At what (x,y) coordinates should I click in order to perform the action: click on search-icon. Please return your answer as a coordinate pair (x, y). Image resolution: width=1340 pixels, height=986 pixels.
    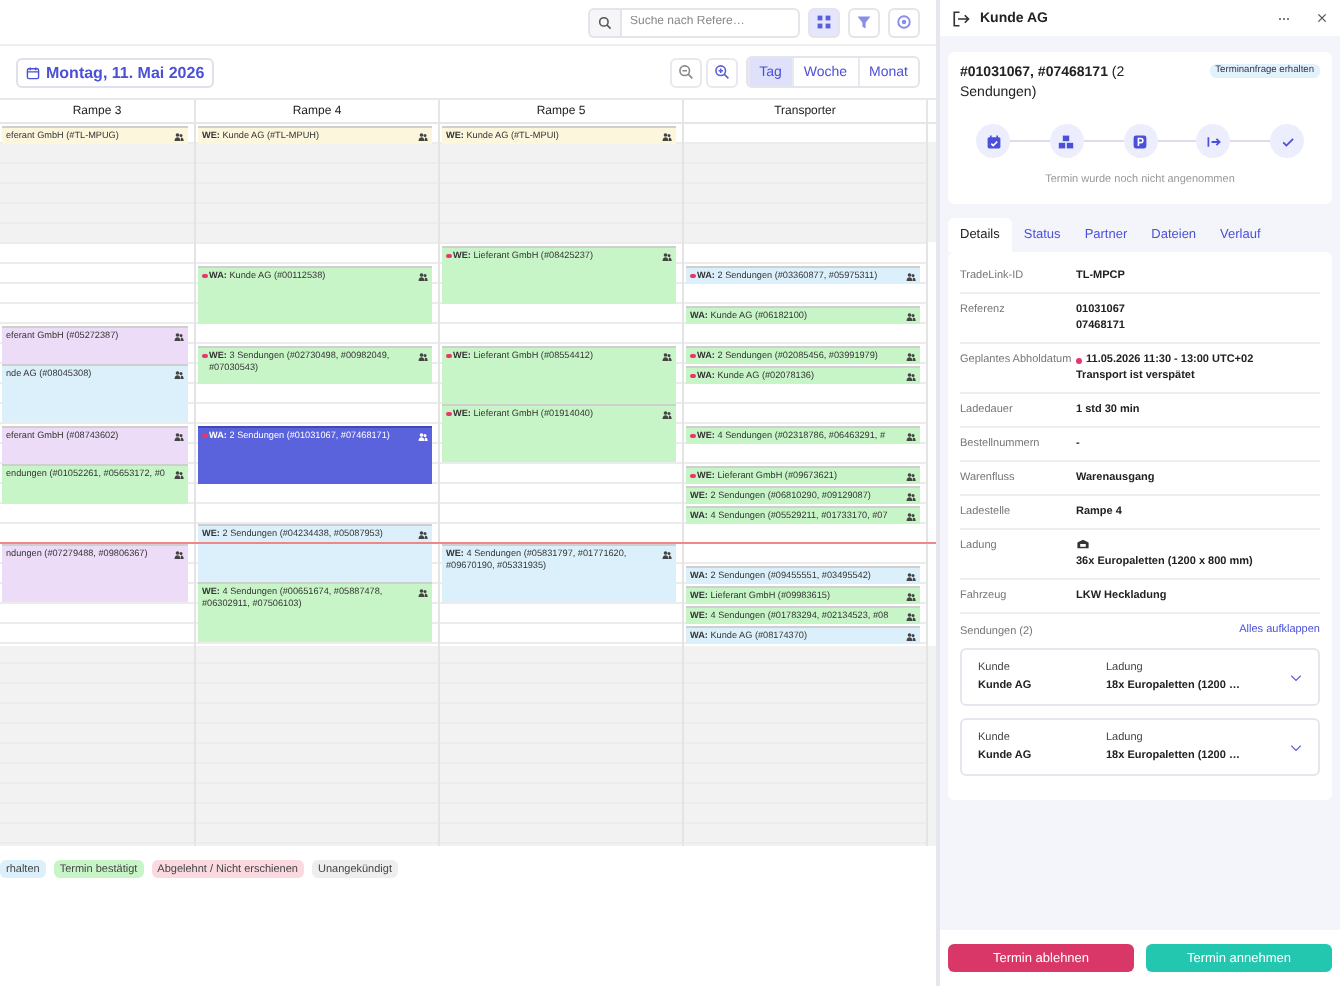
    Looking at the image, I should click on (604, 22).